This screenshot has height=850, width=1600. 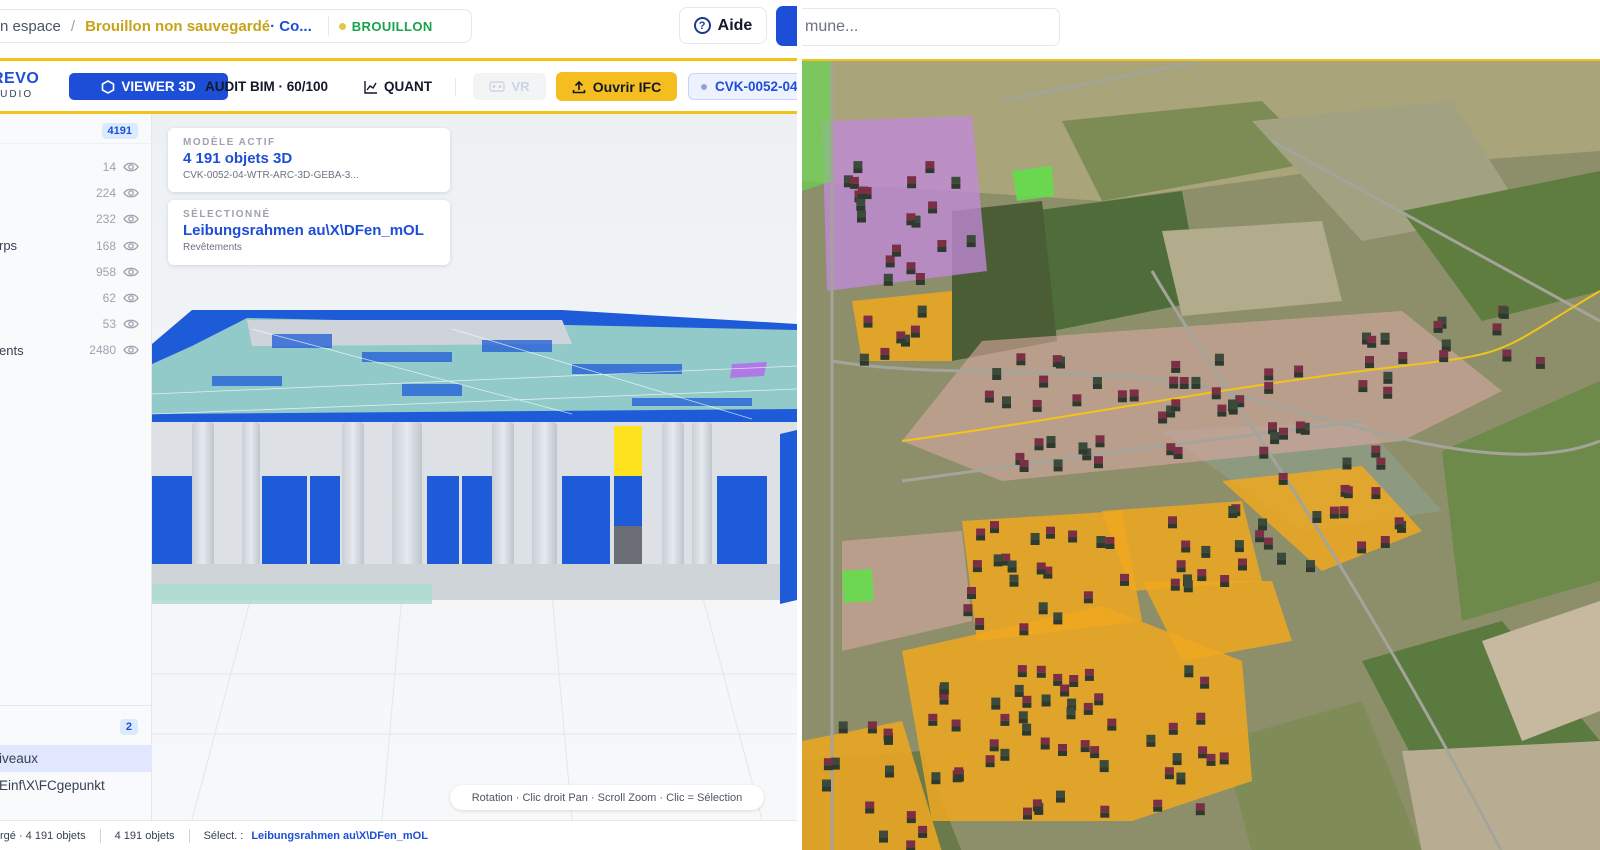 I want to click on selected-label: SÉLECTIONNÉ, so click(x=227, y=214).